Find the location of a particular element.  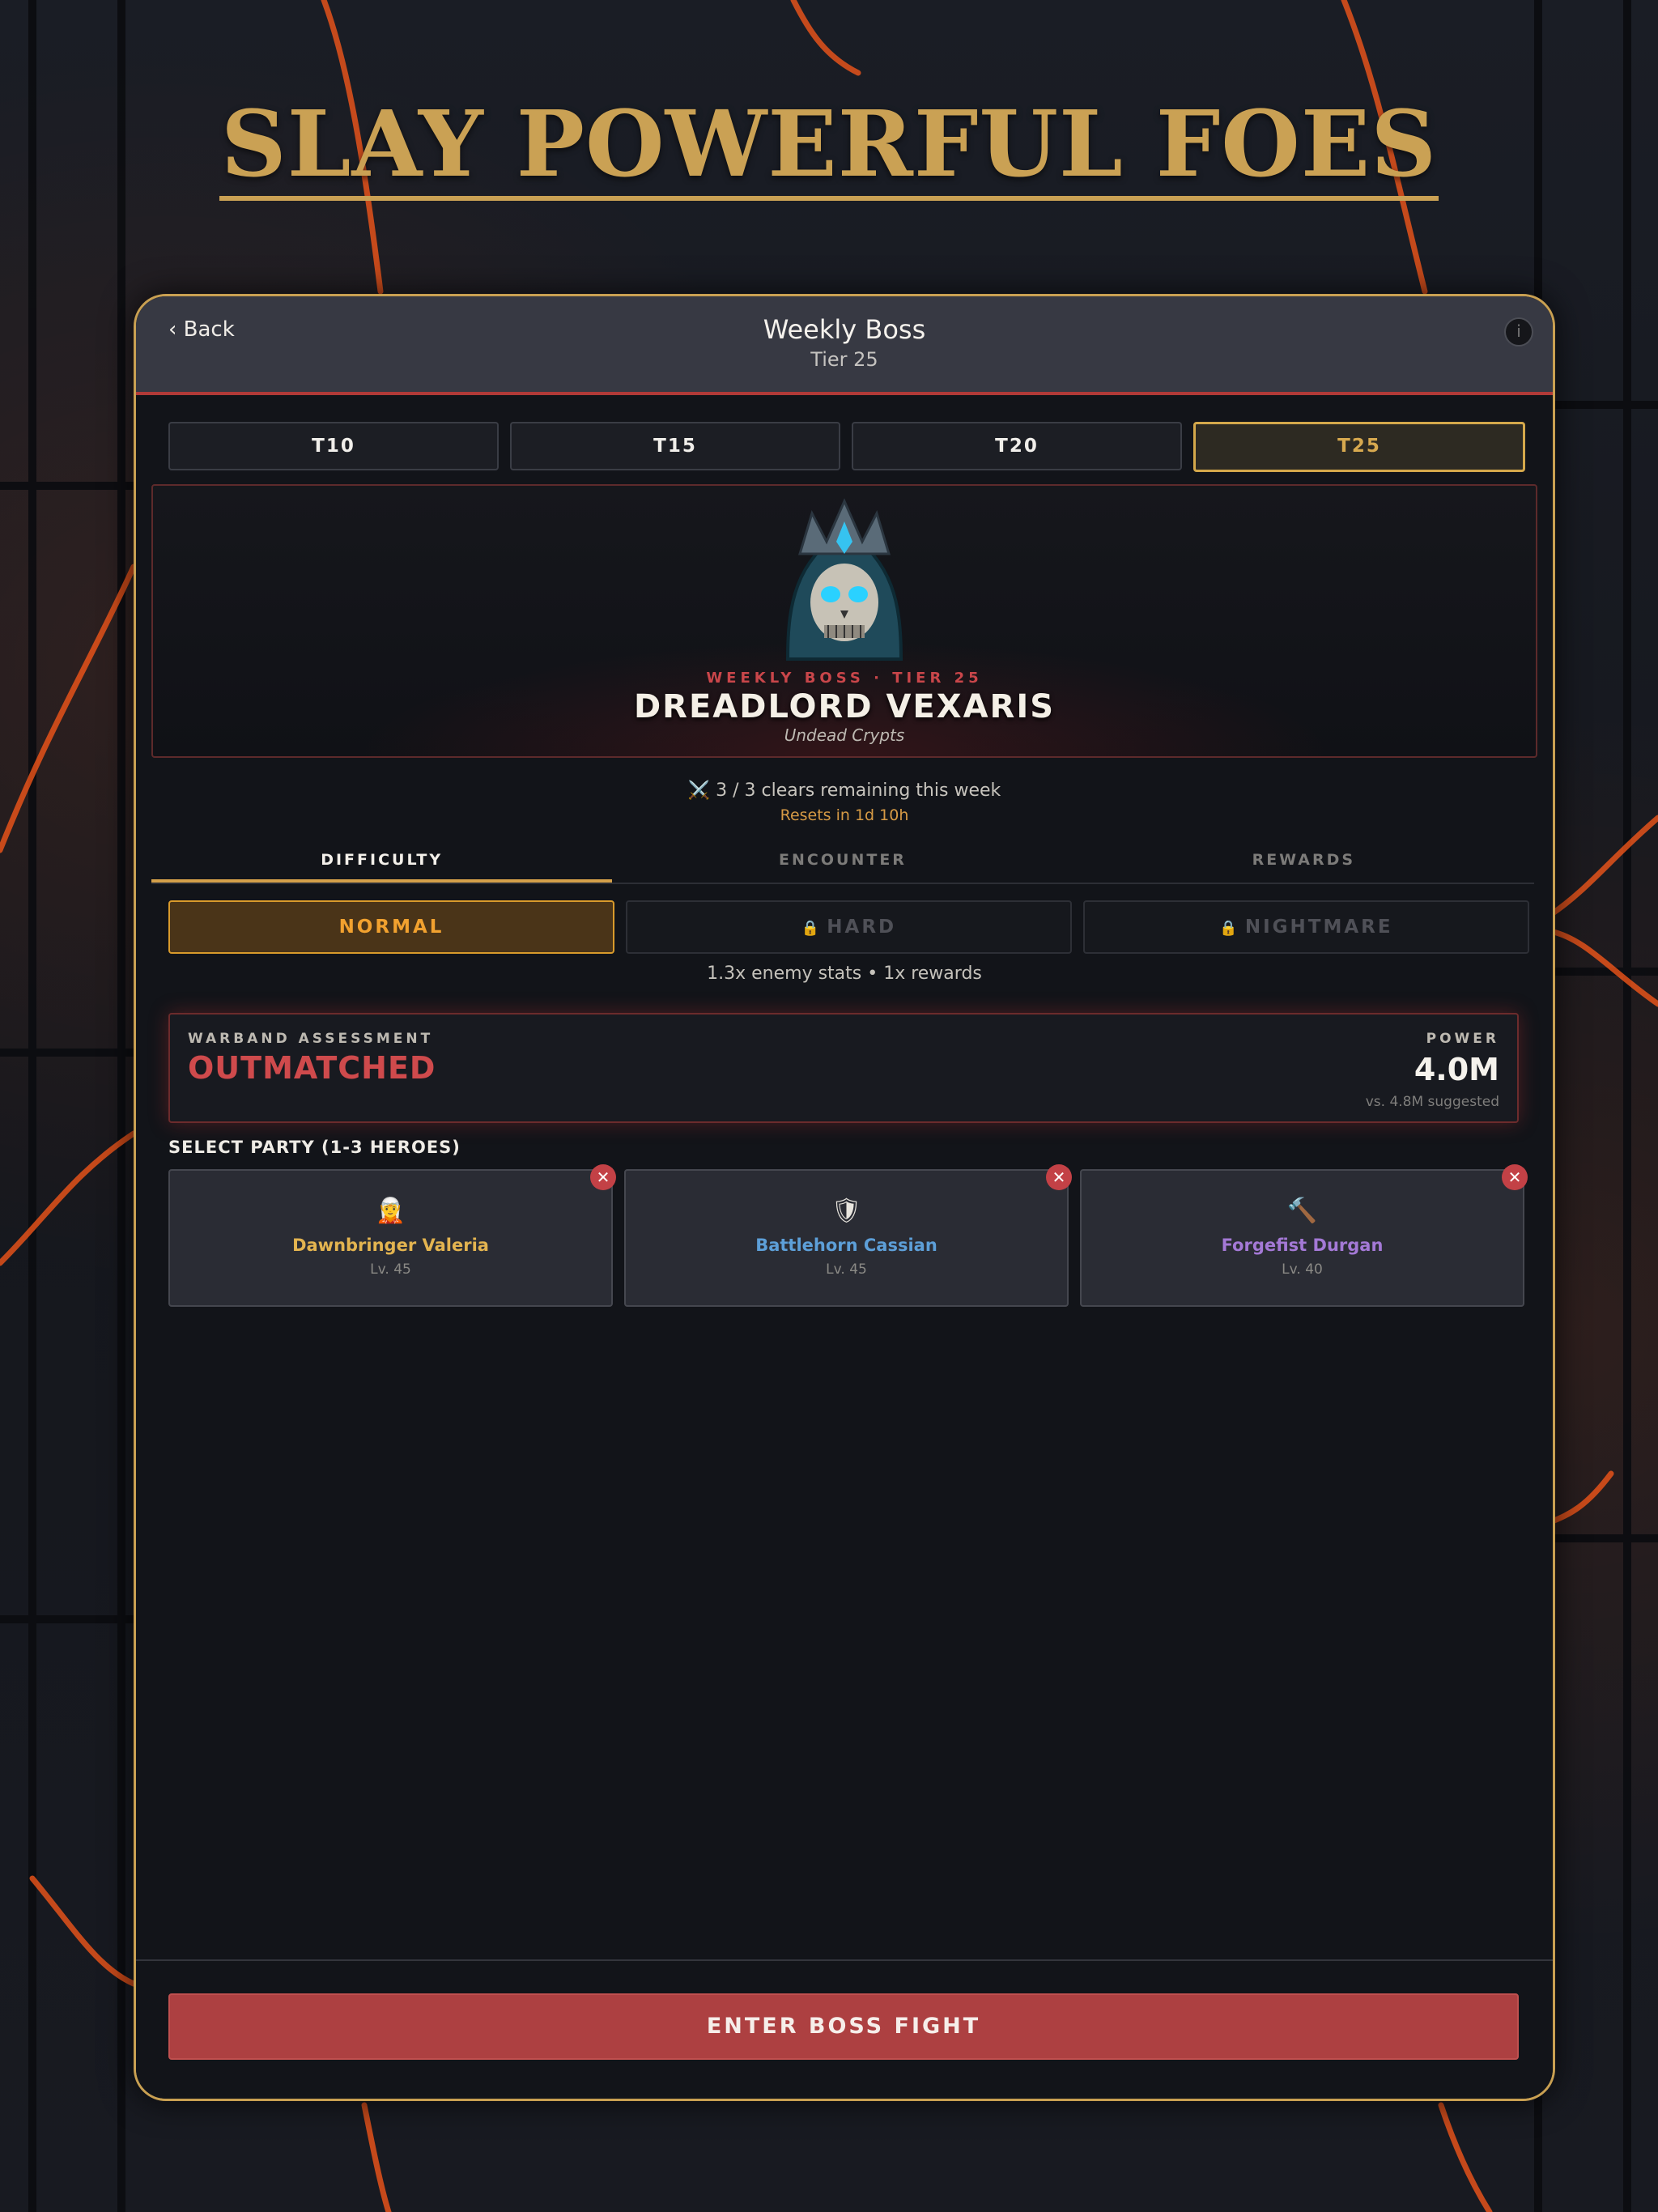

clears-remaining: ⚔️ 3 / 3 clears remaining this week is located at coordinates (844, 791).